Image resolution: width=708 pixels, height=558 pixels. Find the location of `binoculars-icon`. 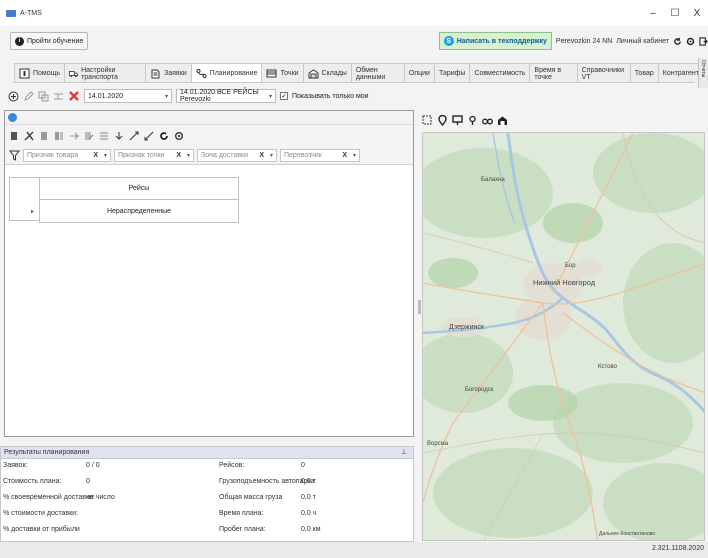

binoculars-icon is located at coordinates (487, 120).